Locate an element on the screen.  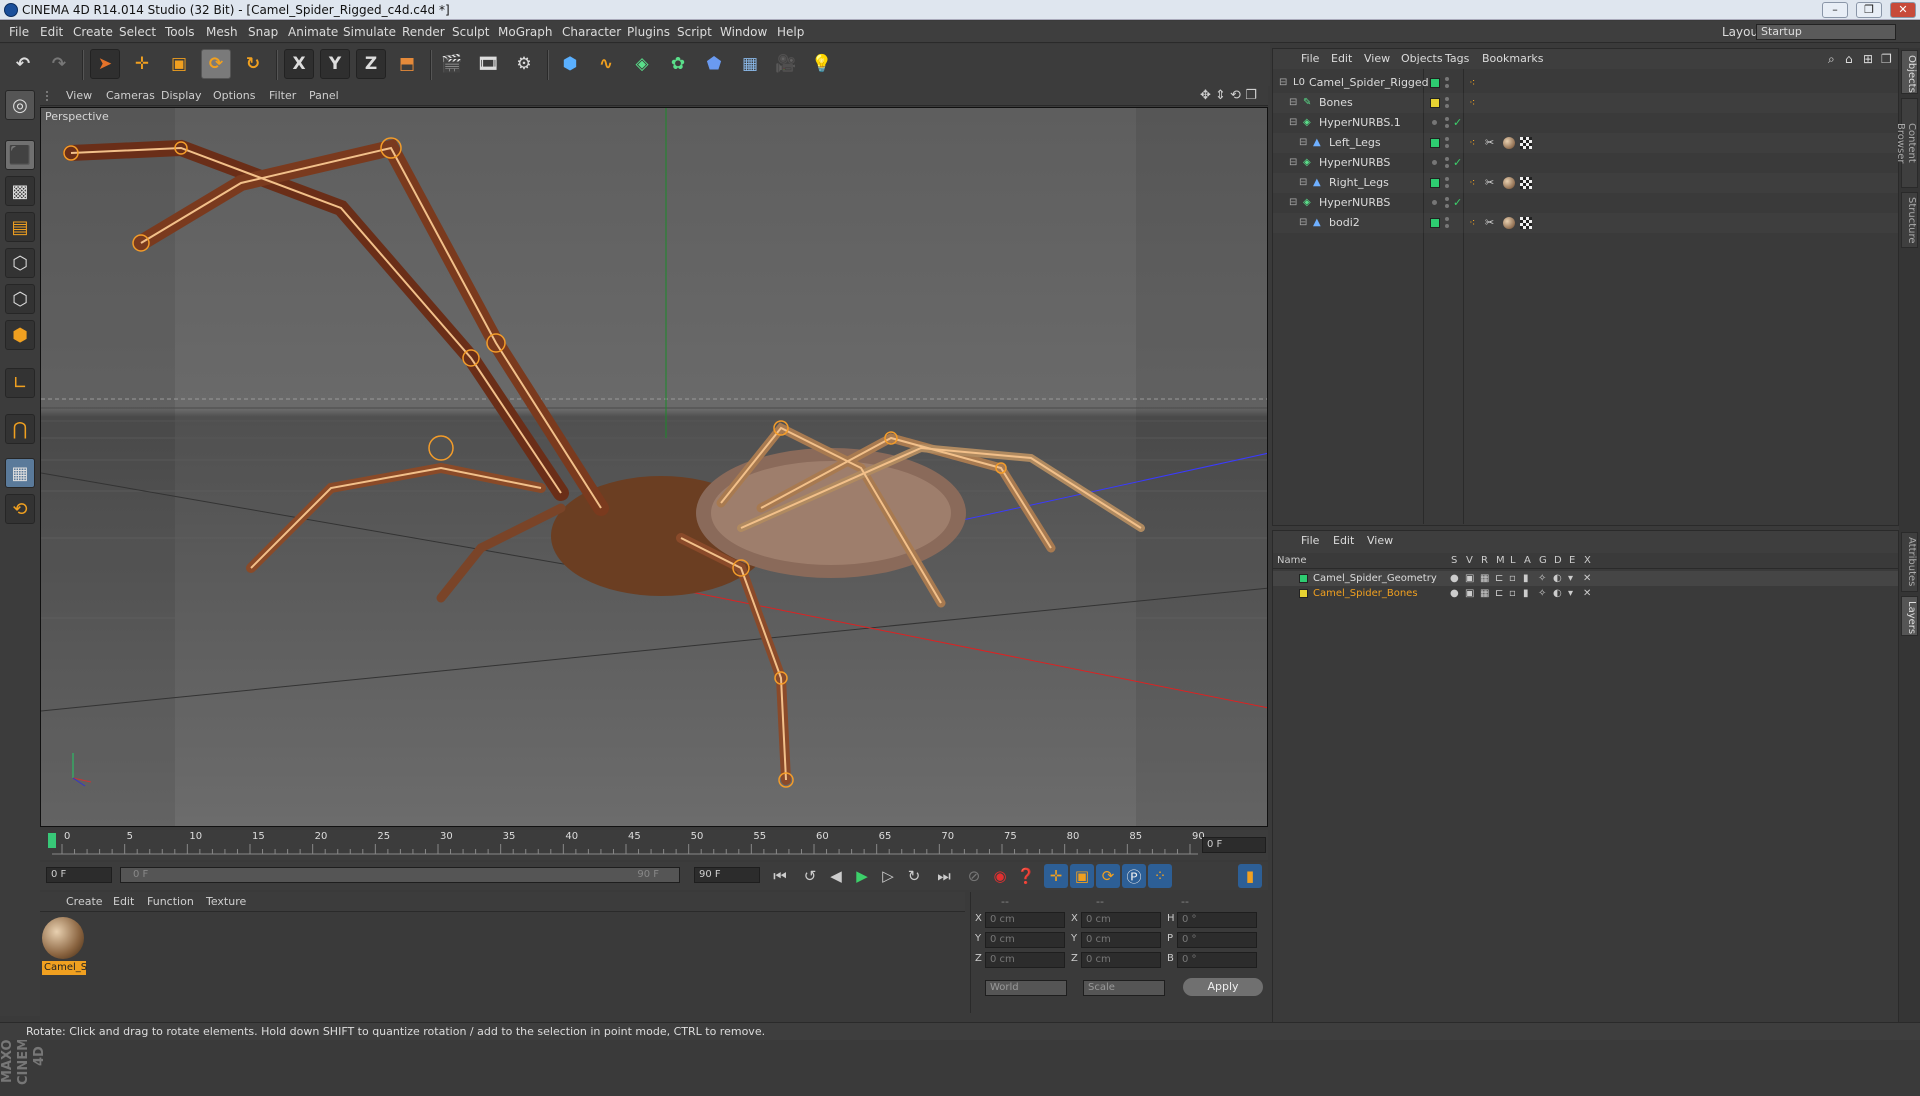
previous-key-icon: ↺ is located at coordinates (810, 876).